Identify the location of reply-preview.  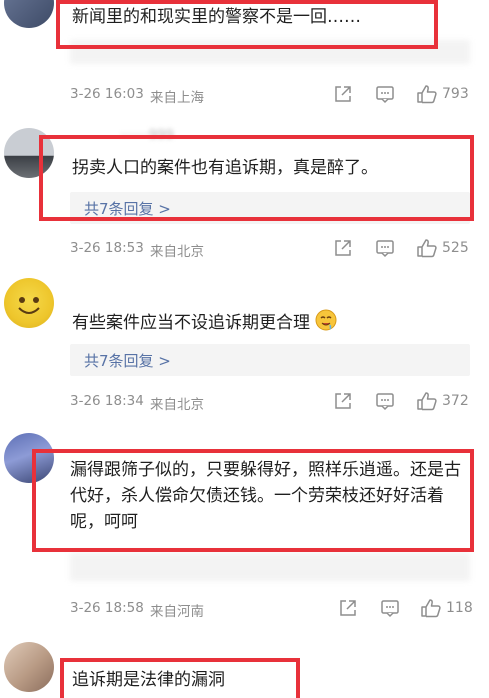
(270, 567).